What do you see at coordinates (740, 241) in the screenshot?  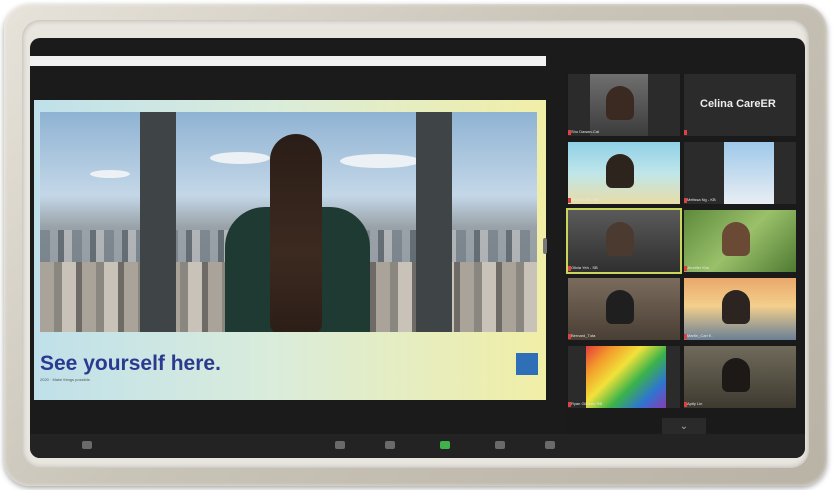 I see `participant-tile: Jennifer Kim` at bounding box center [740, 241].